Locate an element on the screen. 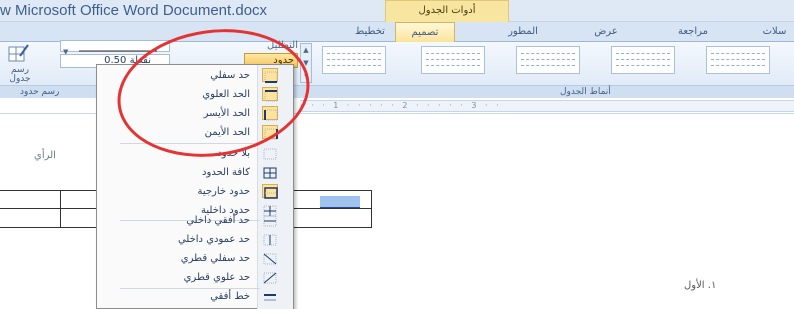  diagonal-up-border-icon is located at coordinates (270, 277).